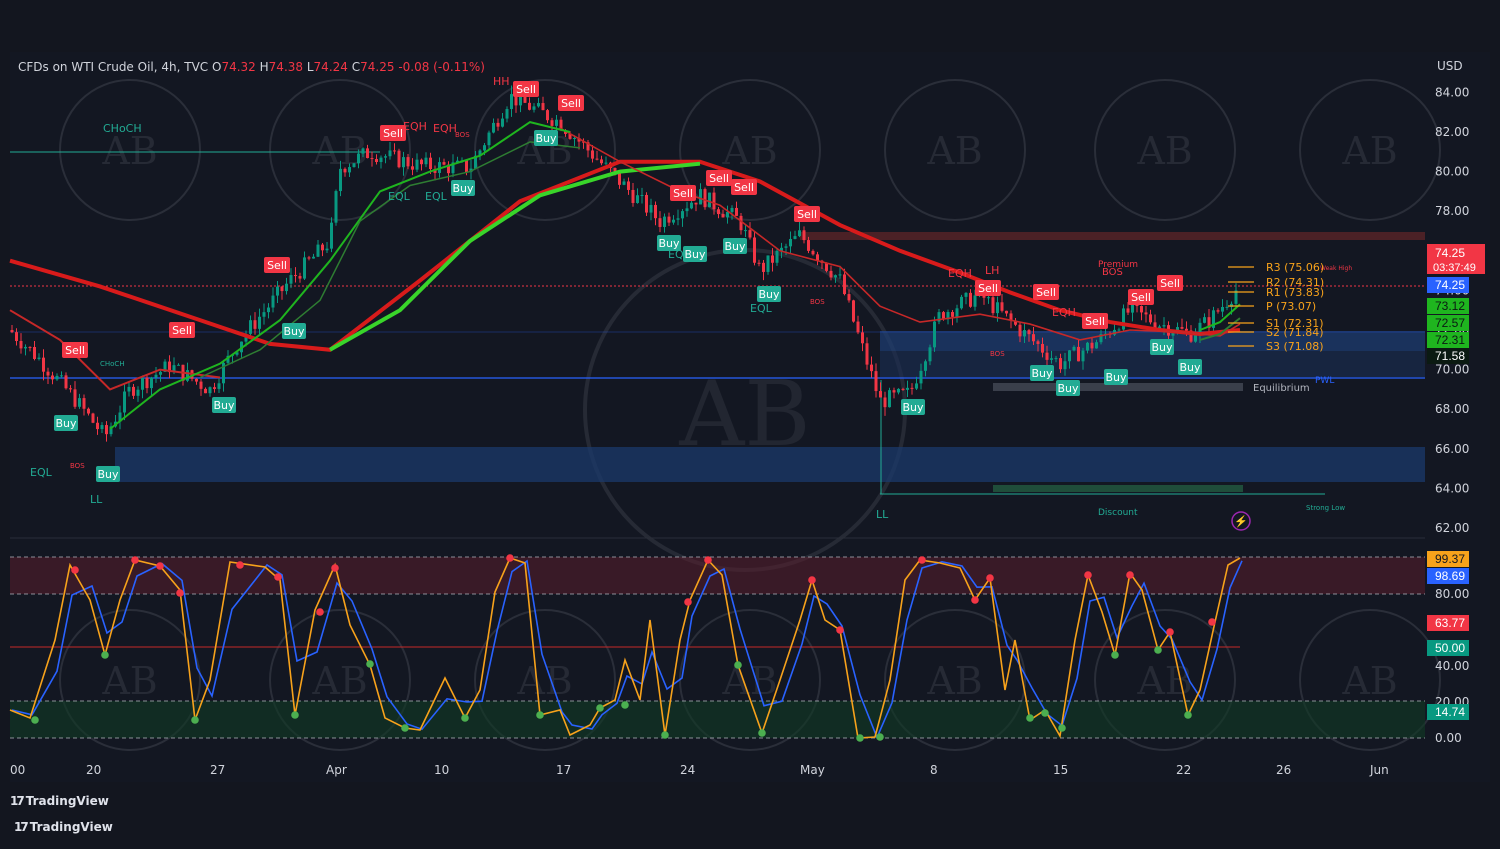 The image size is (1500, 849). What do you see at coordinates (992, 270) in the screenshot?
I see `smc-label: LH` at bounding box center [992, 270].